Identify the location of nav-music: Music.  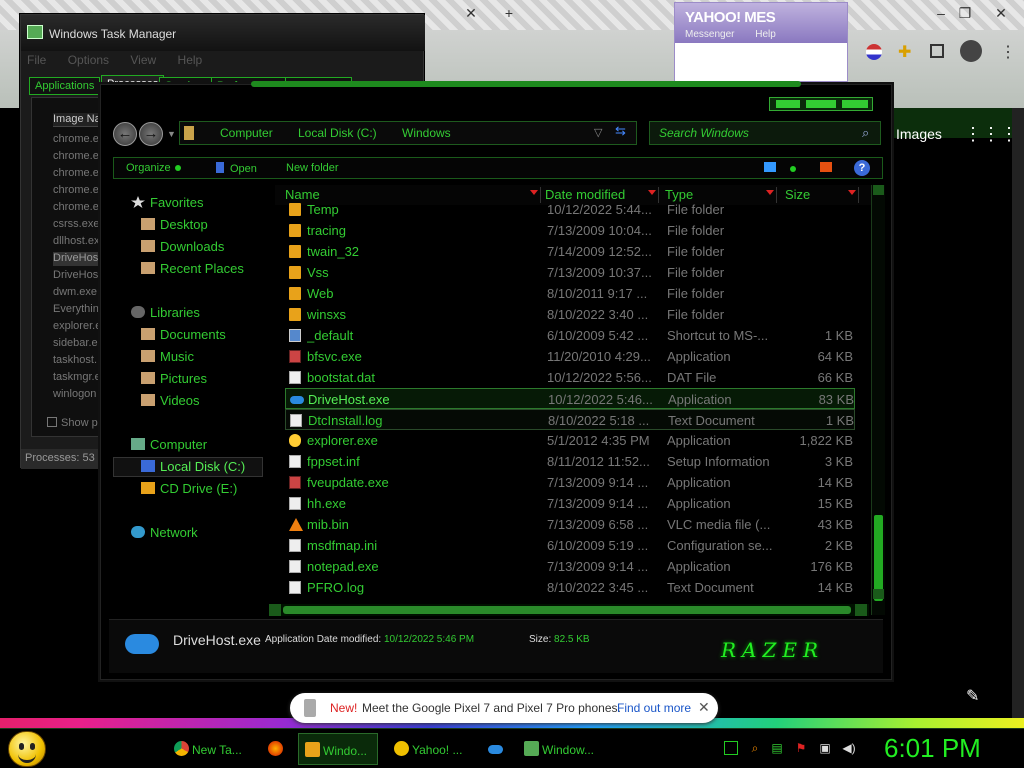
(167, 356).